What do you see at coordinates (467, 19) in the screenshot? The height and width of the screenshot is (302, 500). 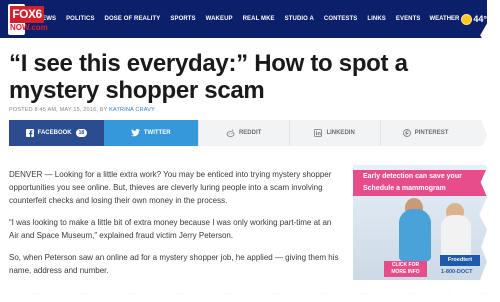 I see `sun-icon` at bounding box center [467, 19].